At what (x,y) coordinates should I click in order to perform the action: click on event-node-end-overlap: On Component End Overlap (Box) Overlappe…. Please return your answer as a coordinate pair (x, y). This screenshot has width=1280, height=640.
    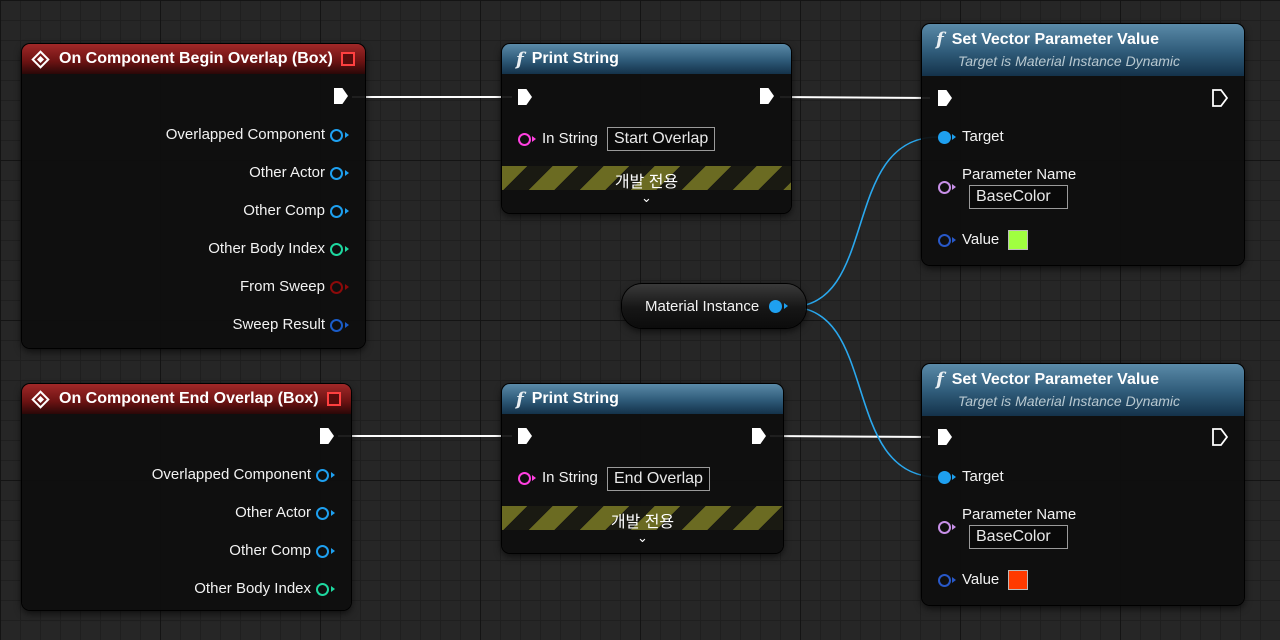
    Looking at the image, I should click on (186, 497).